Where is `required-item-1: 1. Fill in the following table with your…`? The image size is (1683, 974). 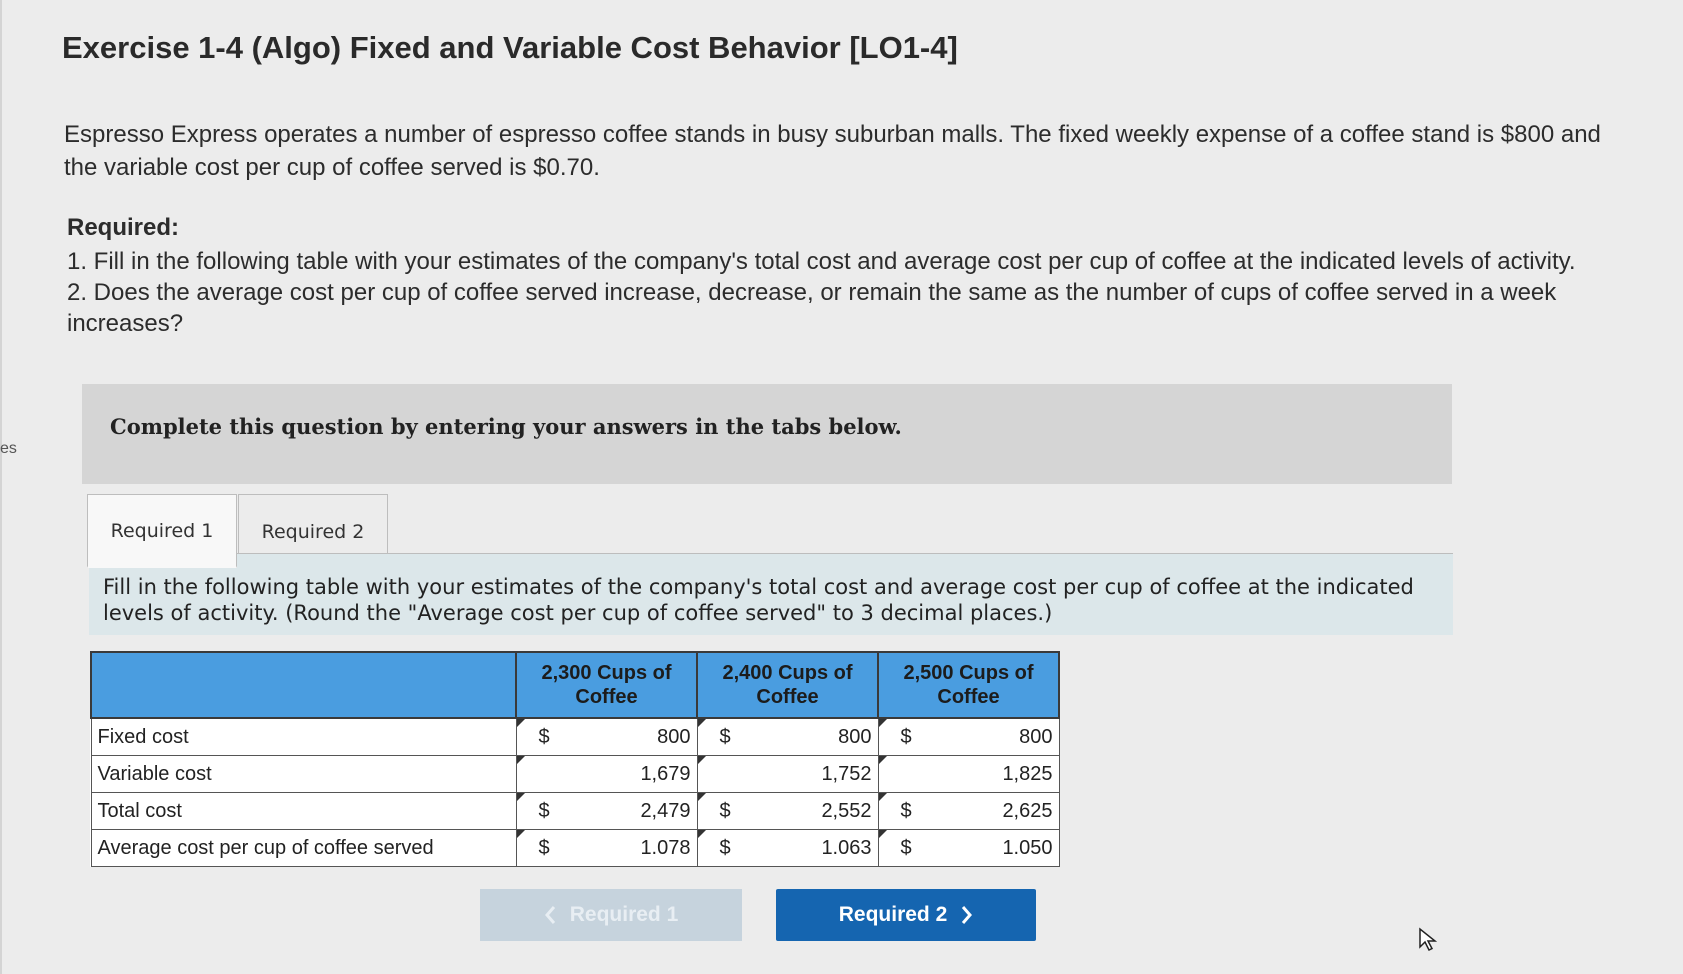
required-item-1: 1. Fill in the following table with your… is located at coordinates (821, 261).